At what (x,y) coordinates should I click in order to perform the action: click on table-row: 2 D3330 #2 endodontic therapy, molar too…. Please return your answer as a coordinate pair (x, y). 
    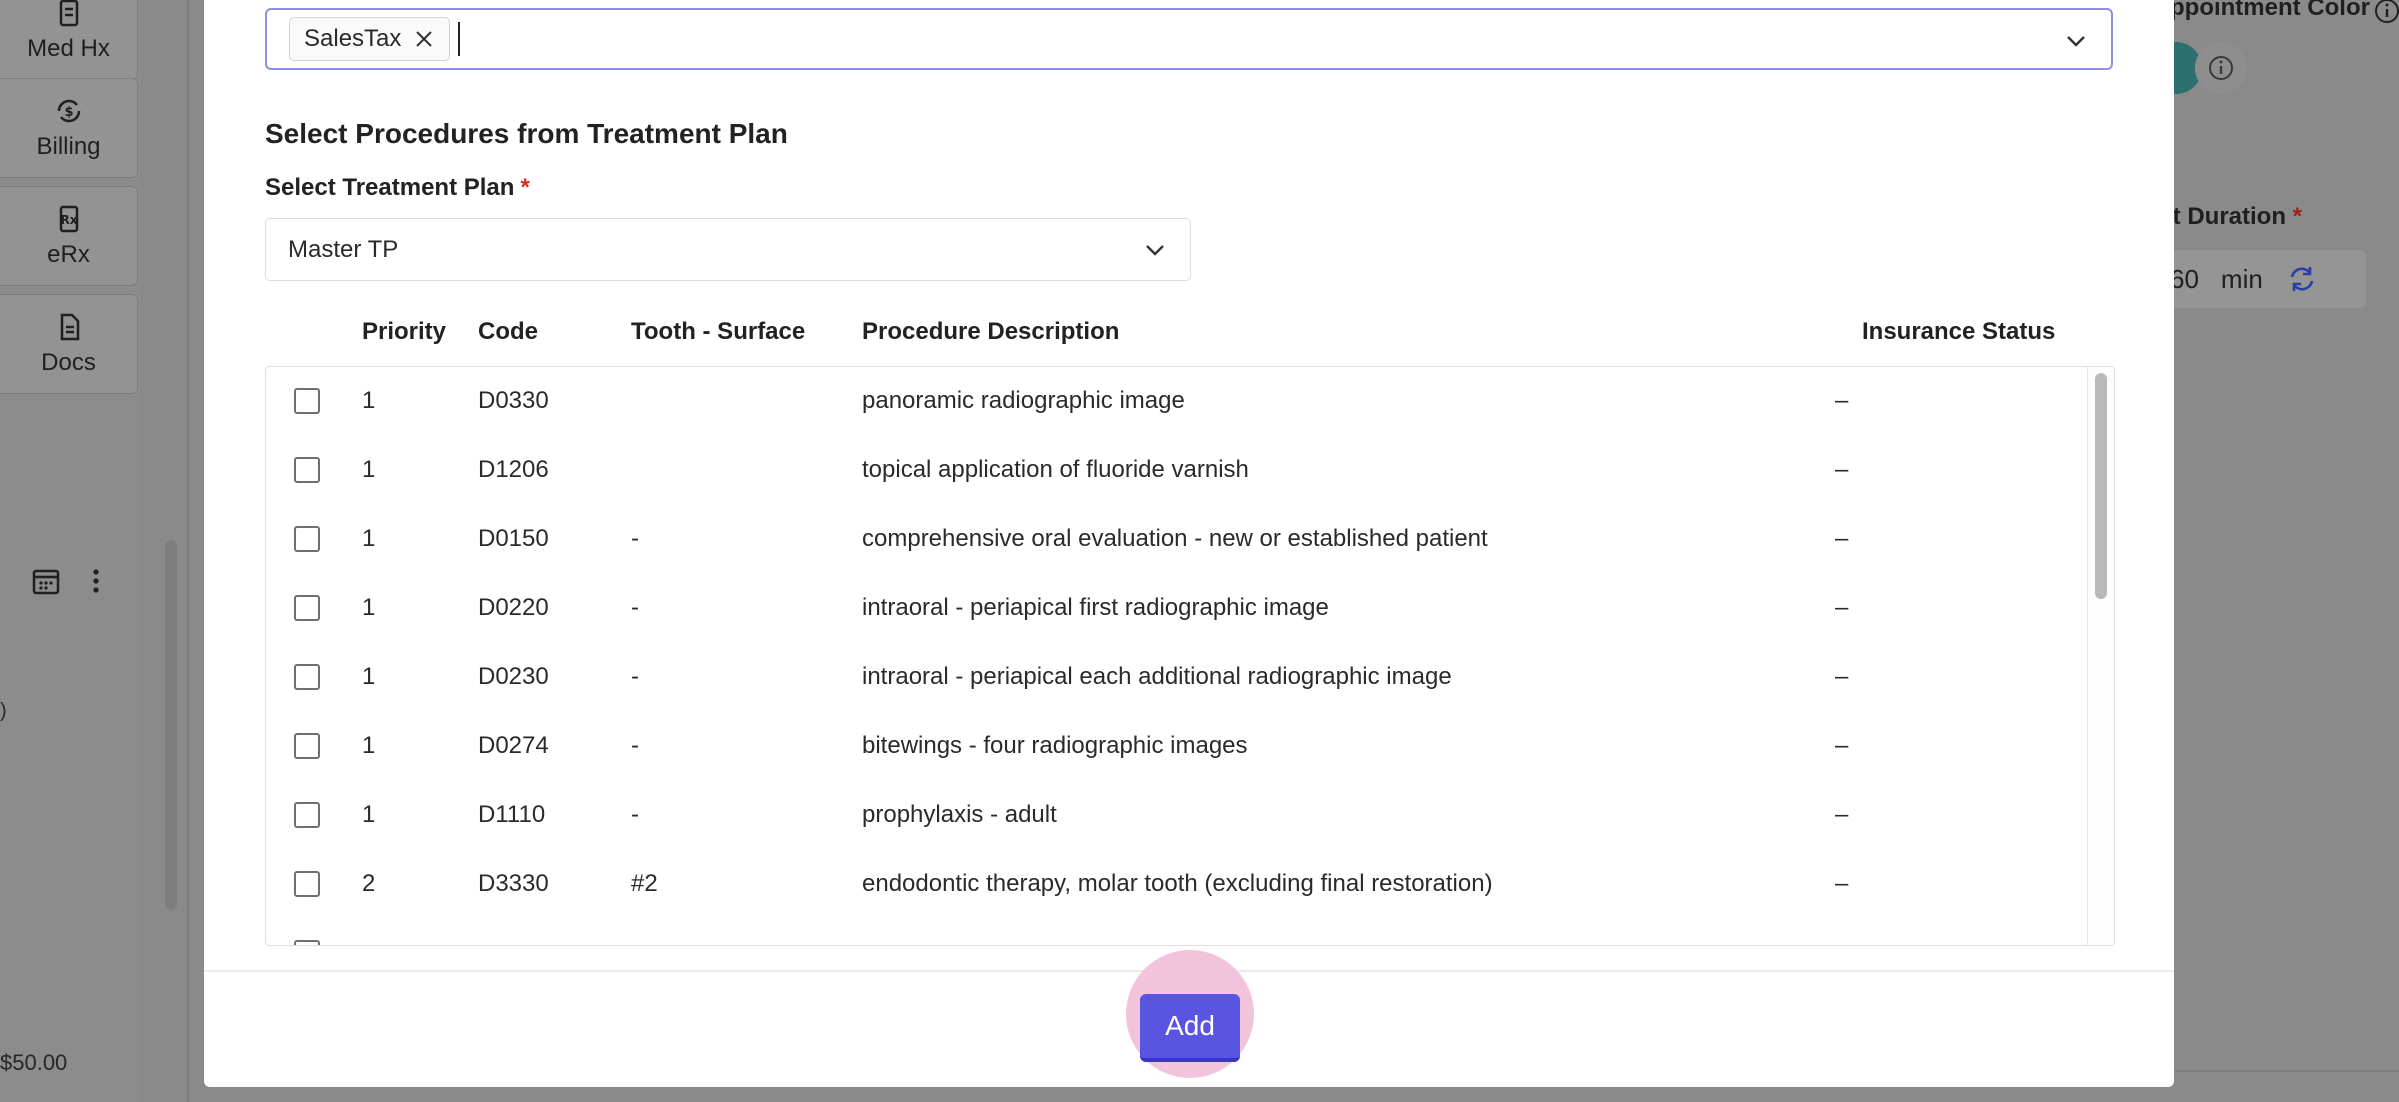
    Looking at the image, I should click on (1179, 884).